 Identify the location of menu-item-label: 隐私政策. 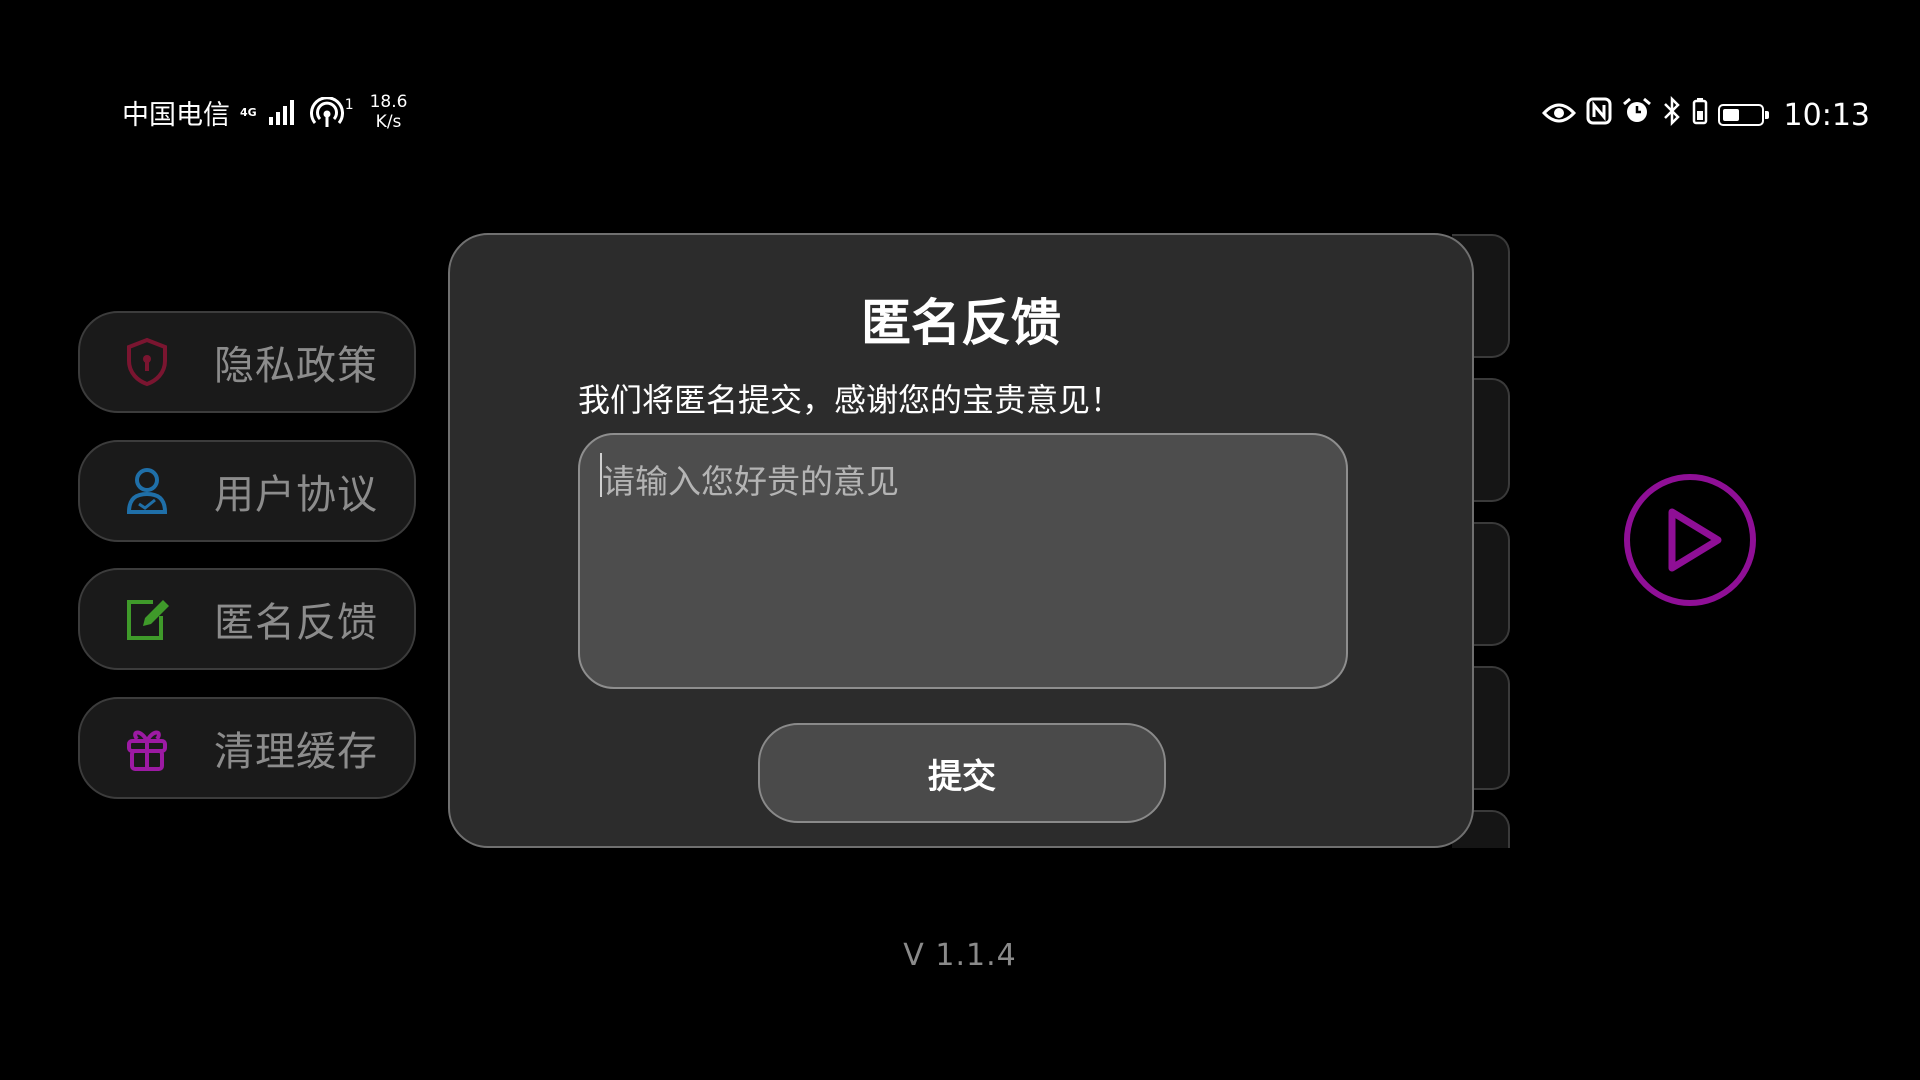
(296, 366).